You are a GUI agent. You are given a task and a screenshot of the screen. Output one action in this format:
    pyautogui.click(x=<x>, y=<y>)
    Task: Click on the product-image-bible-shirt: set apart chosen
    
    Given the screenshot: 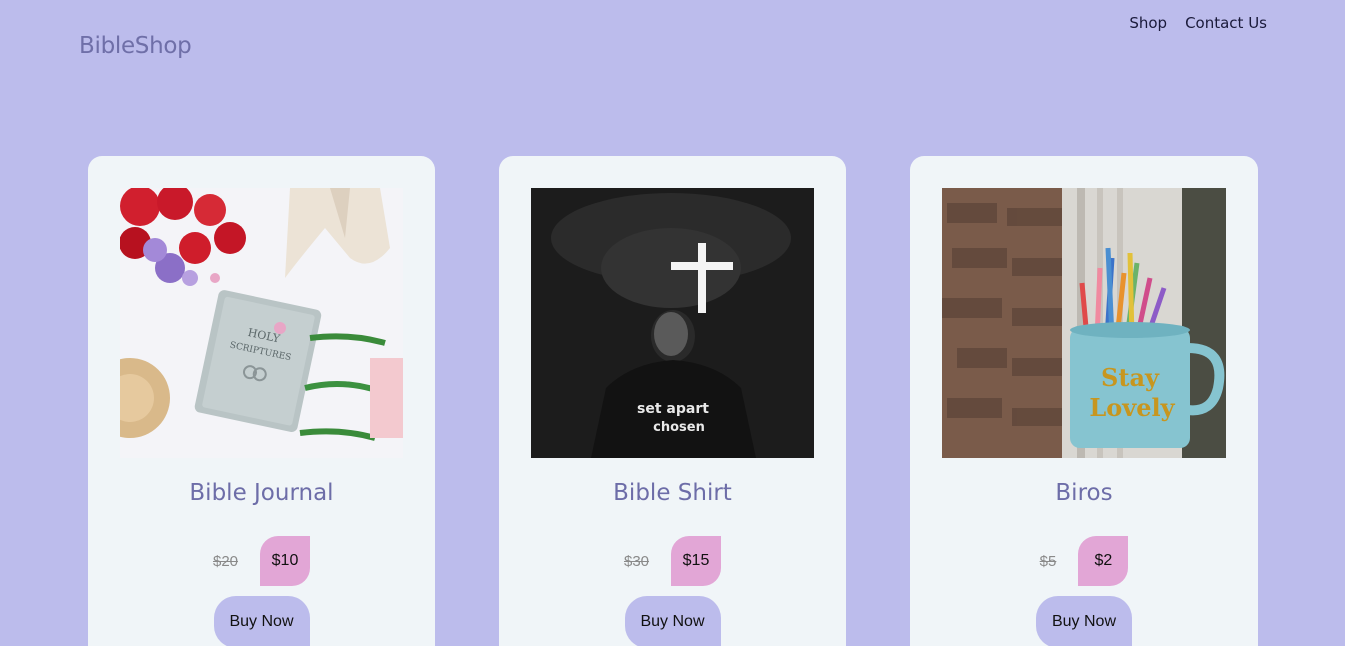 What is the action you would take?
    pyautogui.click(x=672, y=323)
    